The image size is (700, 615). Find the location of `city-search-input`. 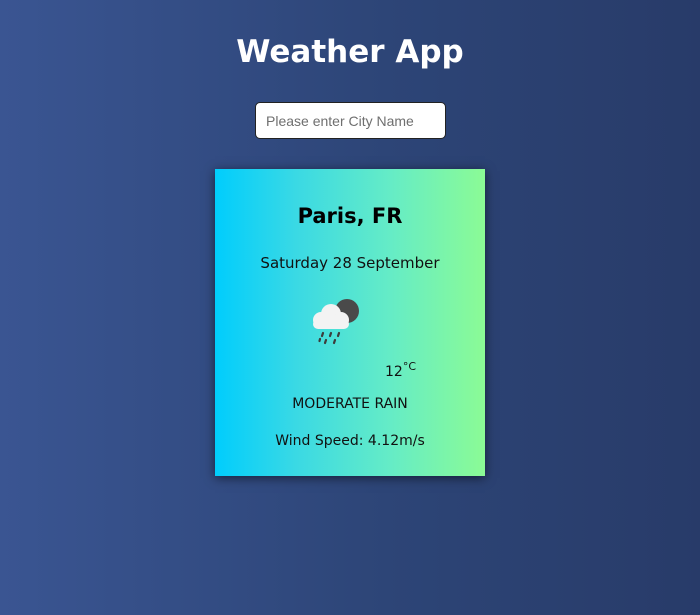

city-search-input is located at coordinates (350, 120).